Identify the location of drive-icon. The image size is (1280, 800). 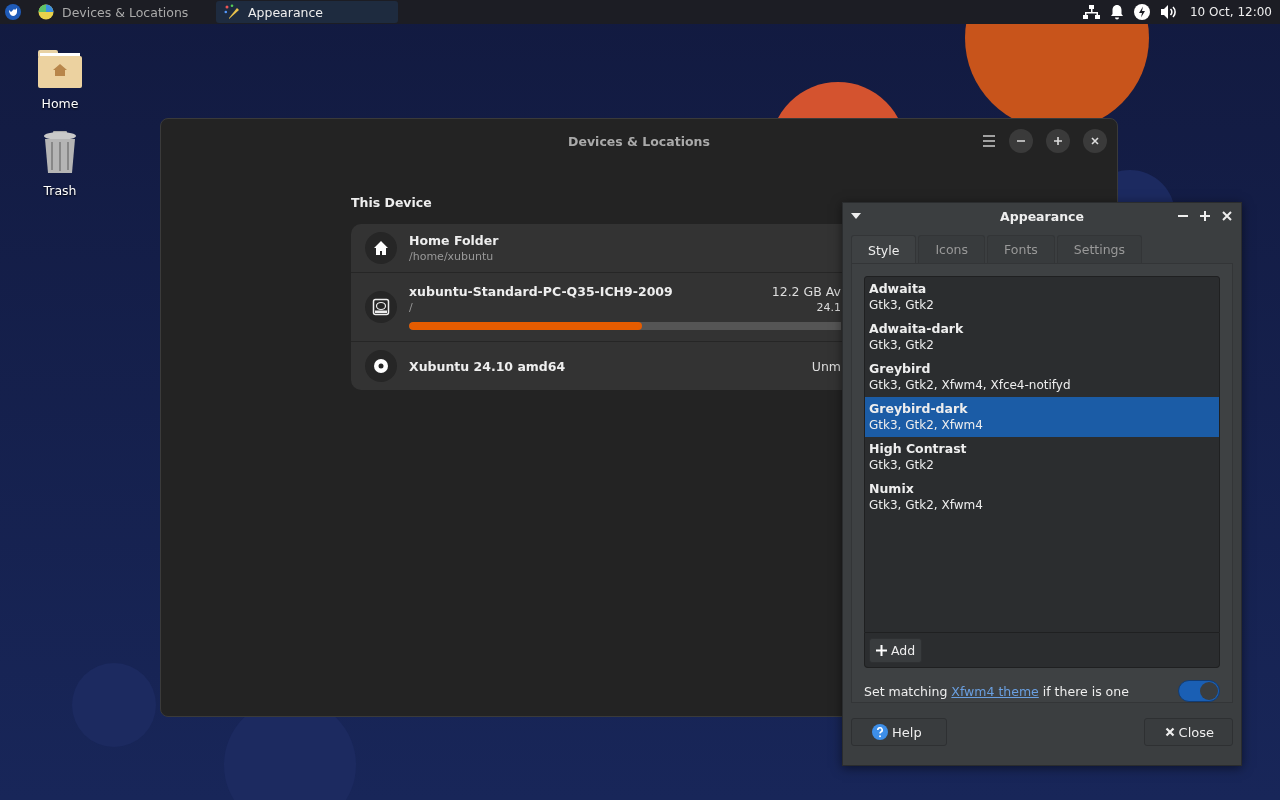
(381, 307).